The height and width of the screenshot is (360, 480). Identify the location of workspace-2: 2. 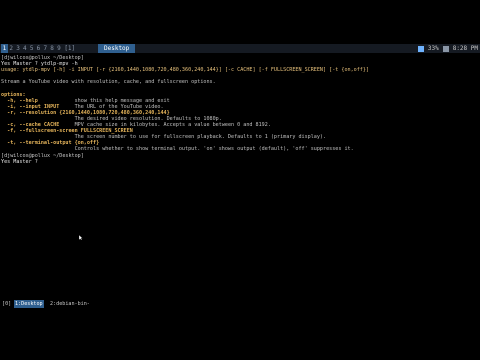
(11, 48).